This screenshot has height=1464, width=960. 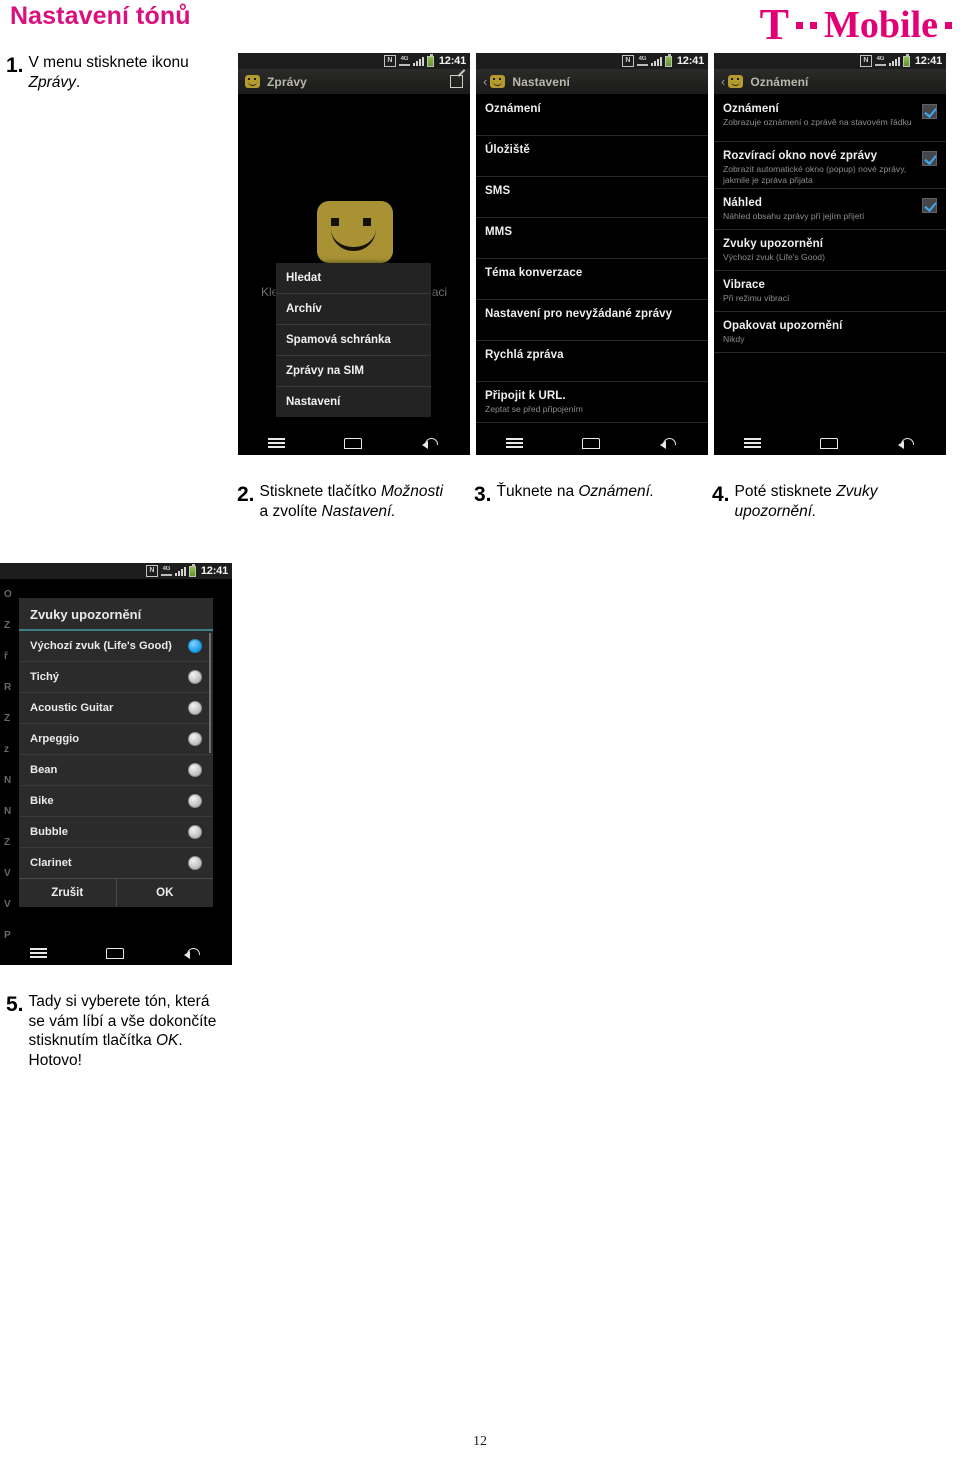 I want to click on list-item: SMS, so click(x=592, y=197).